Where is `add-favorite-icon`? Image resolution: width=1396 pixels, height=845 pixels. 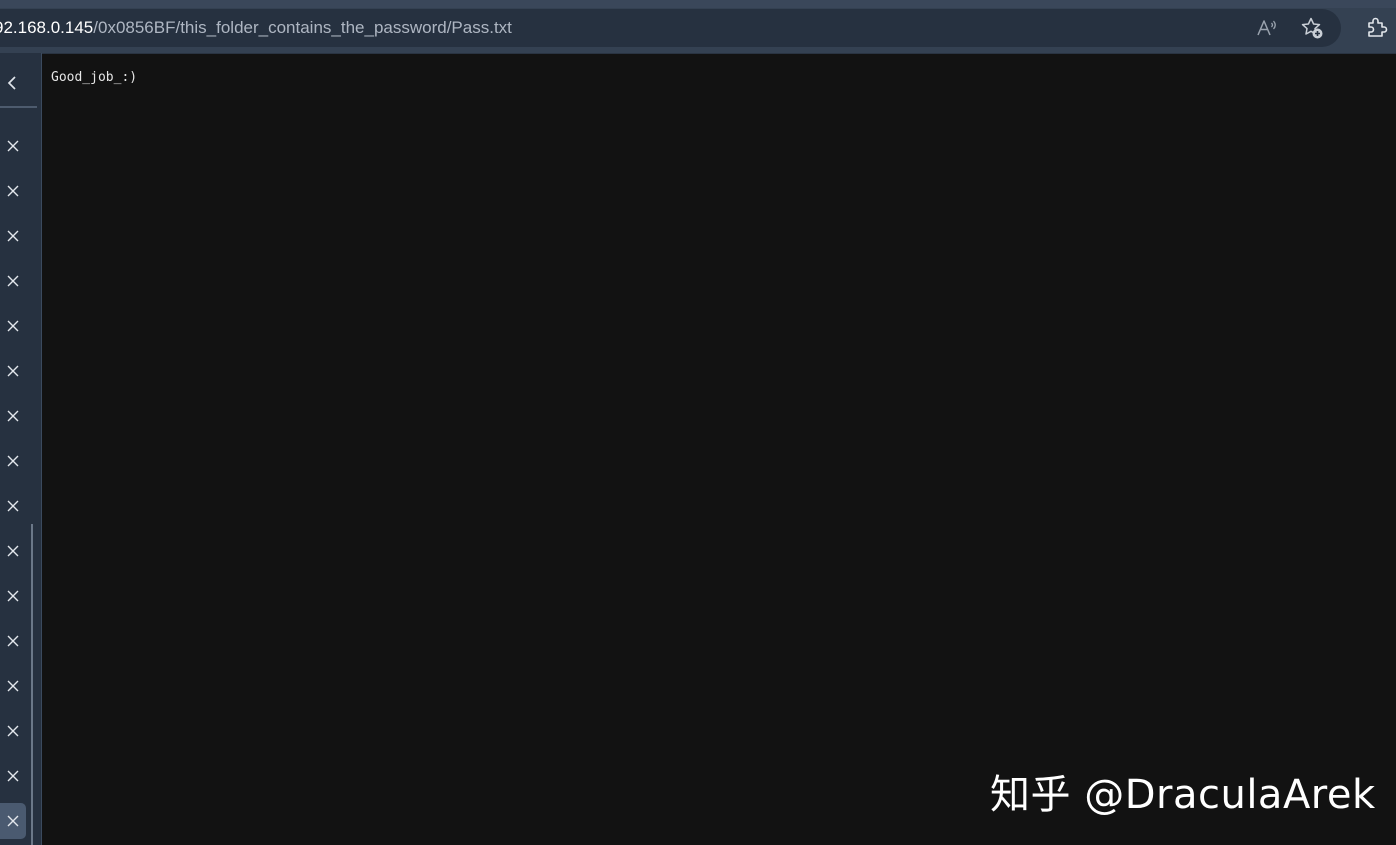 add-favorite-icon is located at coordinates (1312, 28).